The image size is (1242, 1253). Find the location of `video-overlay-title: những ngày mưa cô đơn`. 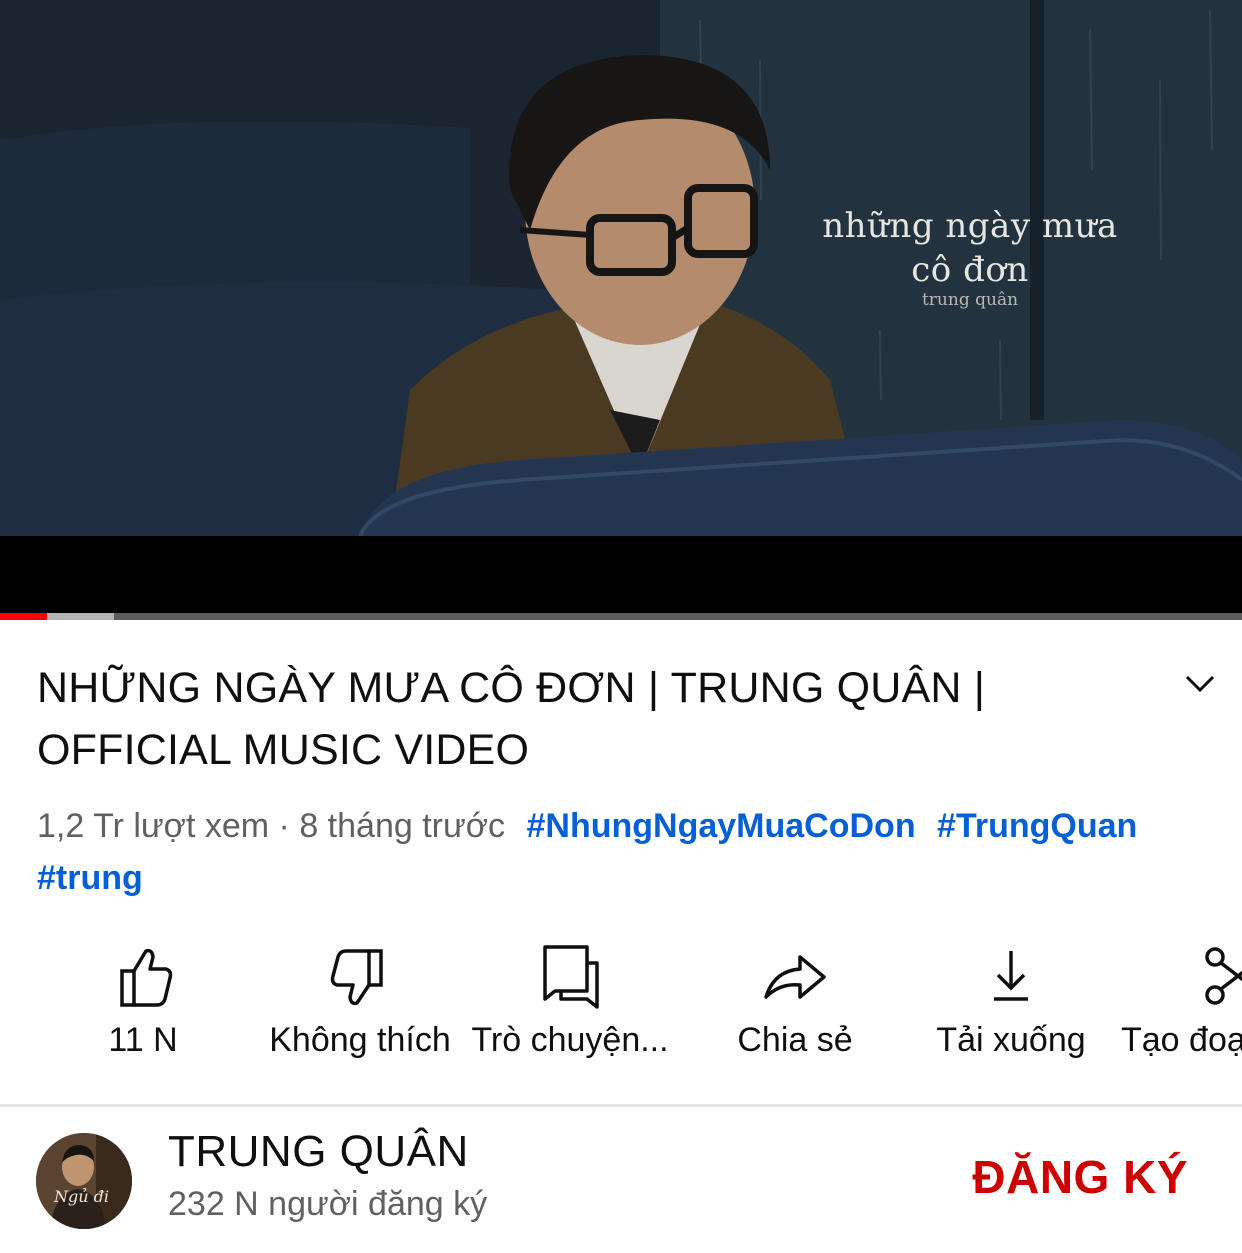

video-overlay-title: những ngày mưa cô đơn is located at coordinates (970, 248).